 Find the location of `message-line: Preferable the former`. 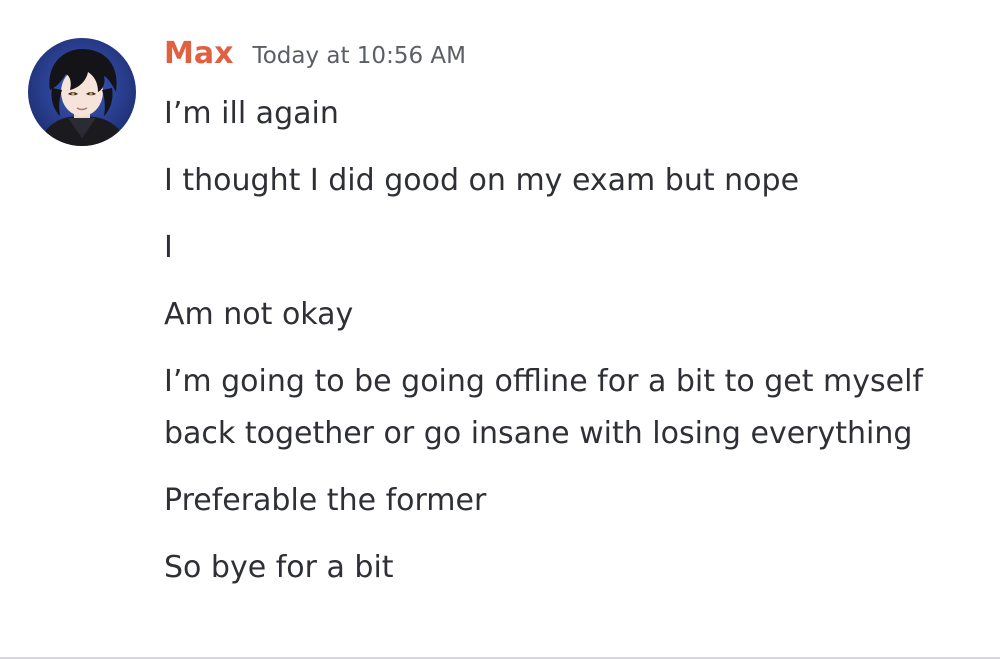

message-line: Preferable the former is located at coordinates (325, 500).